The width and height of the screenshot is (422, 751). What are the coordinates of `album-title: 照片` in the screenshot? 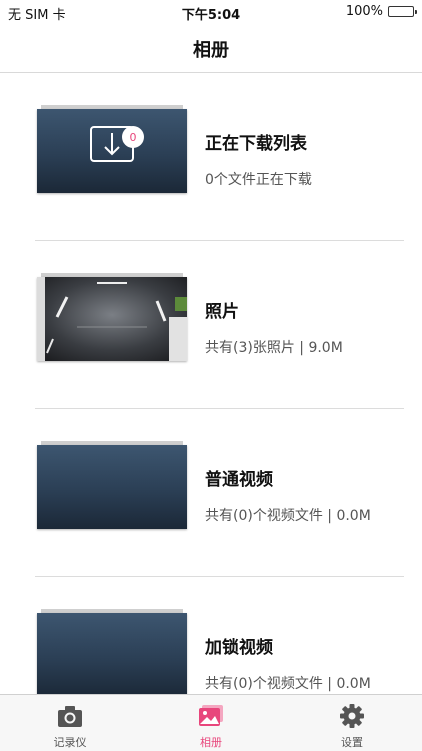 It's located at (222, 312).